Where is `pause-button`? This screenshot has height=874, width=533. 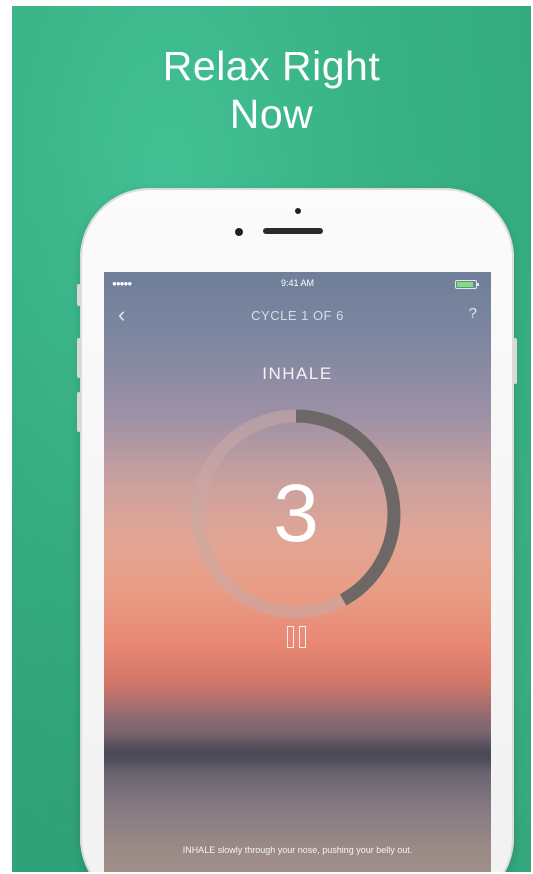 pause-button is located at coordinates (300, 638).